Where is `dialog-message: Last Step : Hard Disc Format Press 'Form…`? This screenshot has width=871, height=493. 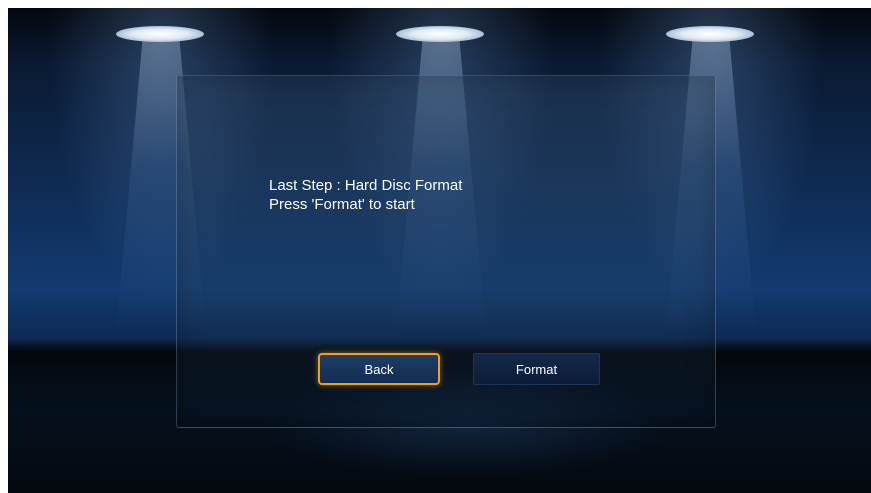
dialog-message: Last Step : Hard Disc Format Press 'Form… is located at coordinates (365, 195).